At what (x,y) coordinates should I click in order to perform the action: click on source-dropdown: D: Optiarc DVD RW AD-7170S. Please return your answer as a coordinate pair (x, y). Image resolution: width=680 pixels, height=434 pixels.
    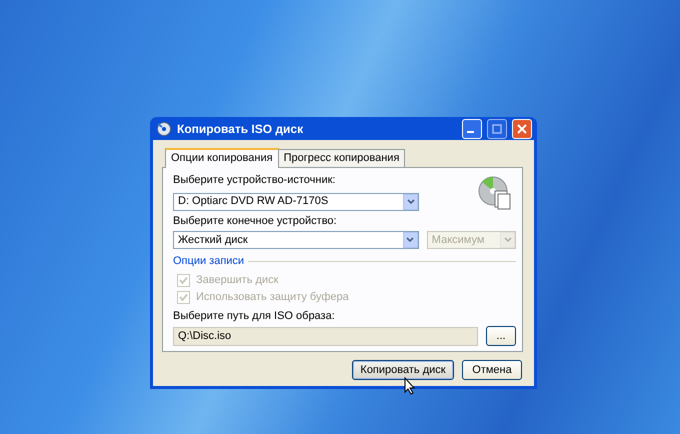
    Looking at the image, I should click on (296, 201).